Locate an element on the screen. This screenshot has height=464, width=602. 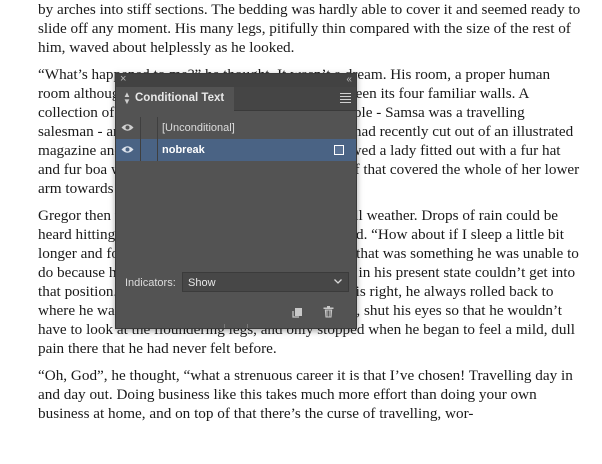
new-condition-icon is located at coordinates (296, 313).